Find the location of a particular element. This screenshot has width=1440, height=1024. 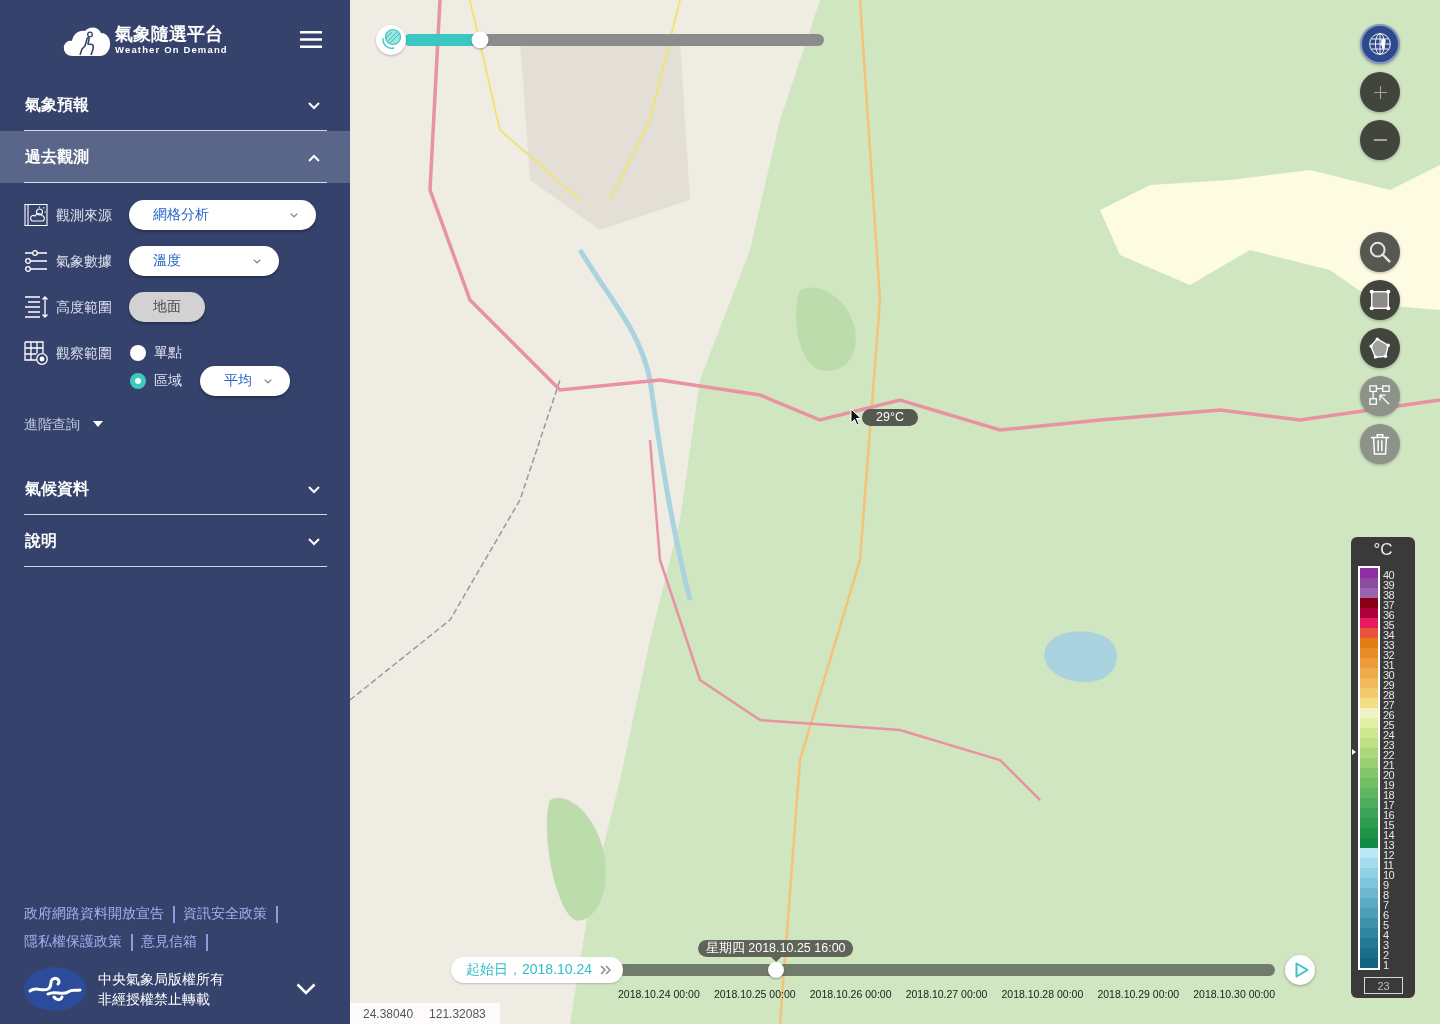

legend-label: 6 is located at coordinates (1386, 915).